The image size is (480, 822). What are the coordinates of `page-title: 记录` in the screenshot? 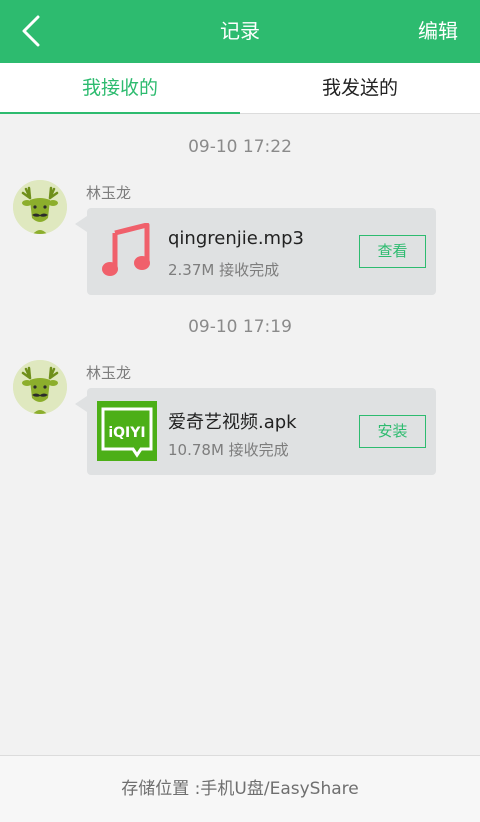 It's located at (240, 31).